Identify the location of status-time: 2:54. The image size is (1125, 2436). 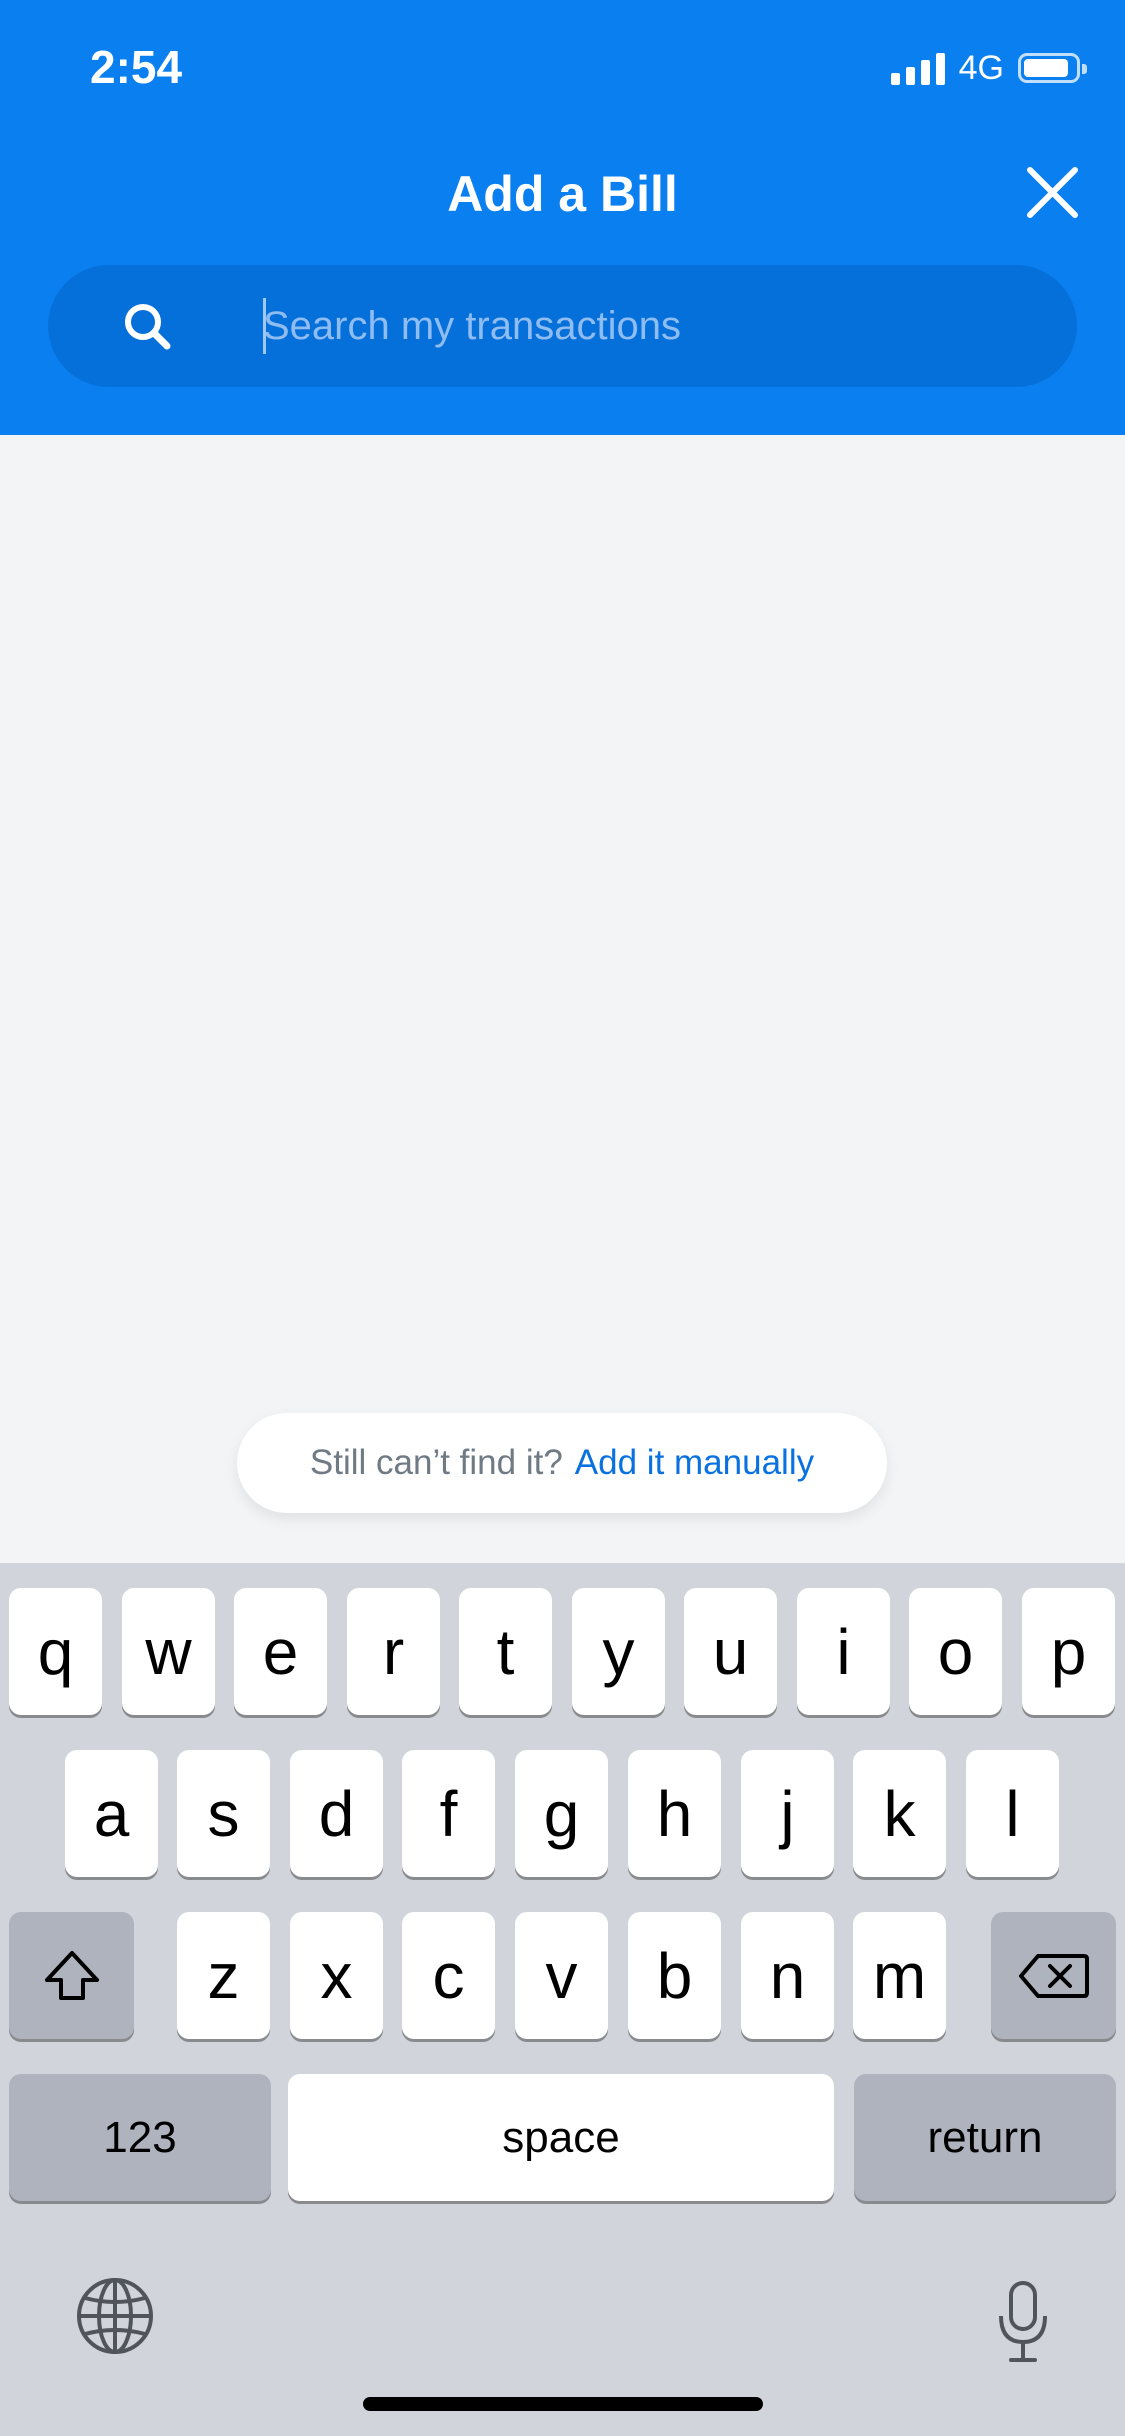
(136, 67).